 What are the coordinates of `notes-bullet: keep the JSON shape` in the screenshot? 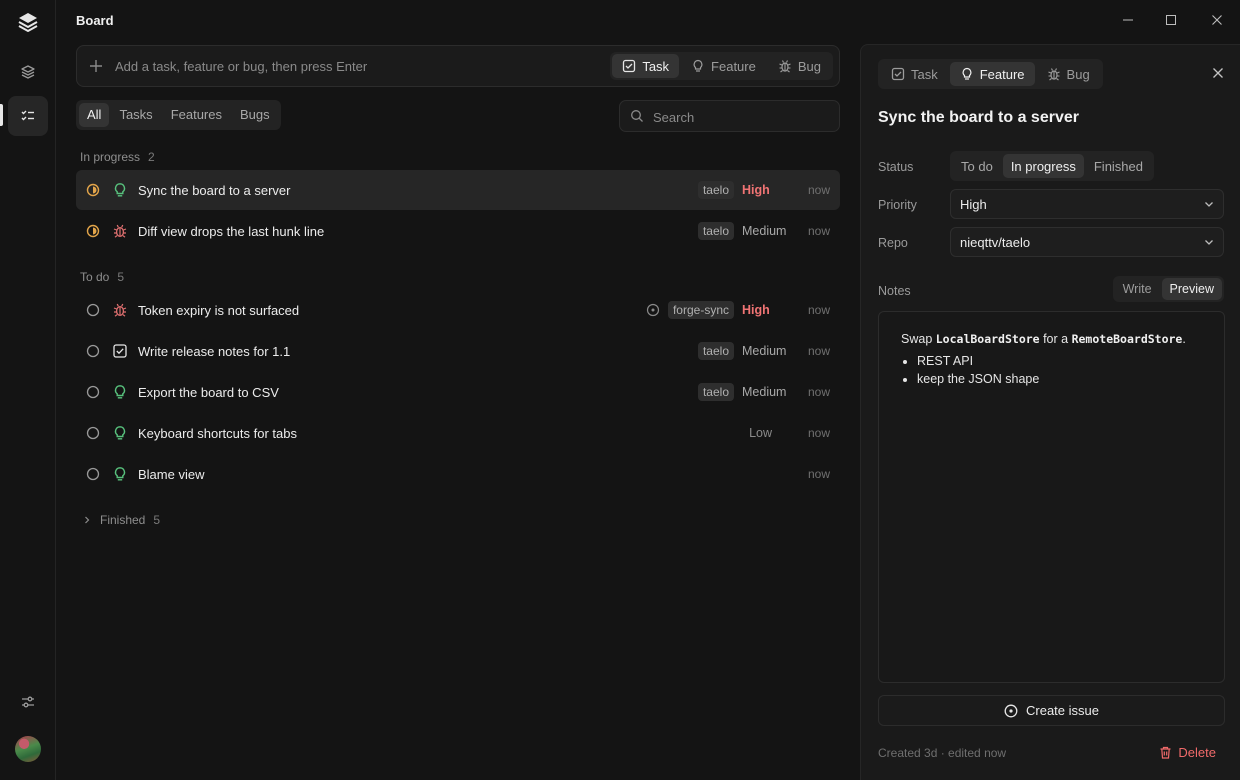 It's located at (1059, 379).